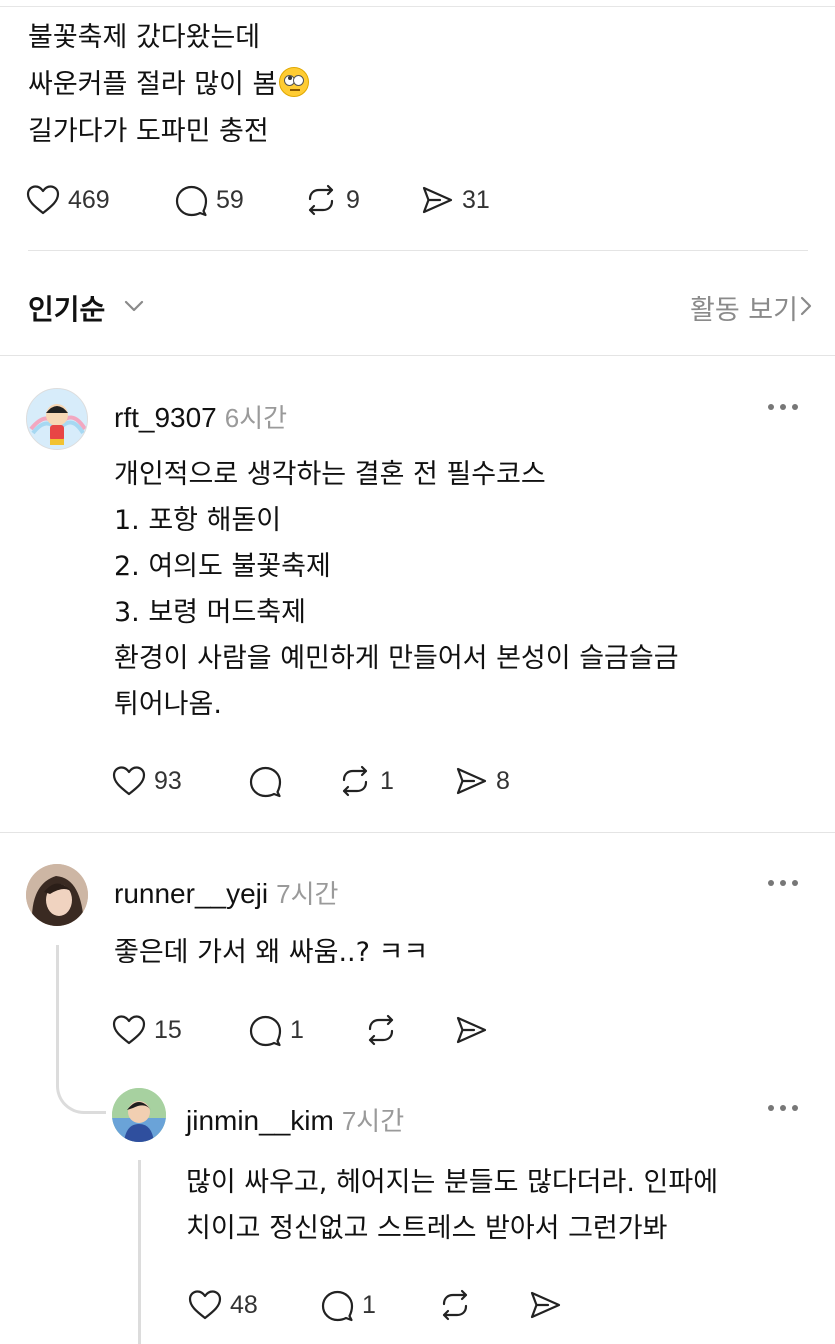  What do you see at coordinates (417, 832) in the screenshot?
I see `comment-divider` at bounding box center [417, 832].